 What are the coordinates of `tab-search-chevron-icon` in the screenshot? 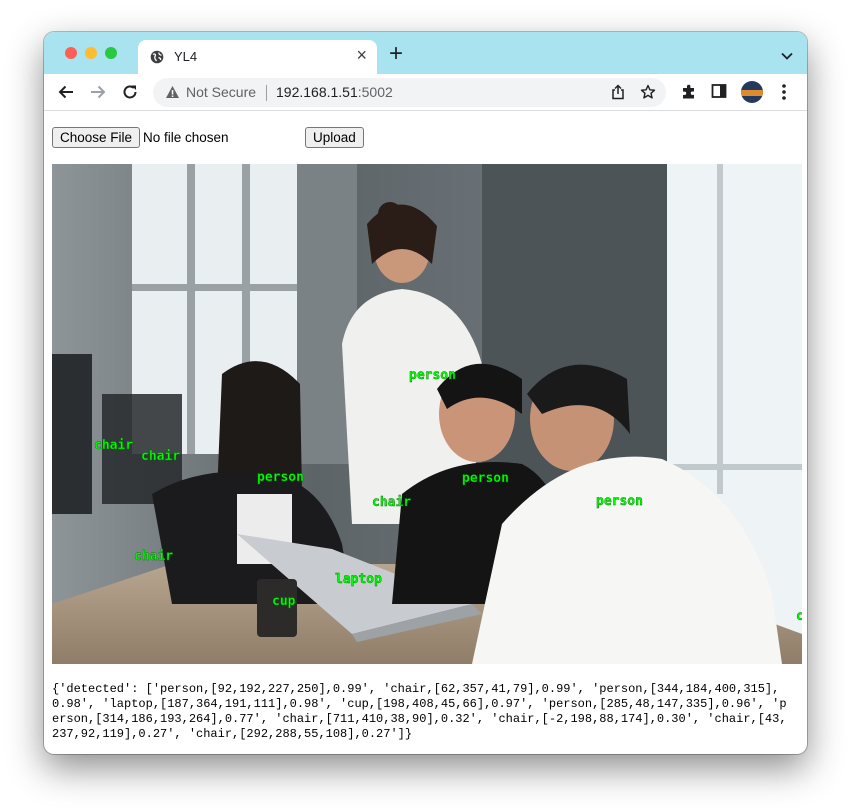 It's located at (787, 56).